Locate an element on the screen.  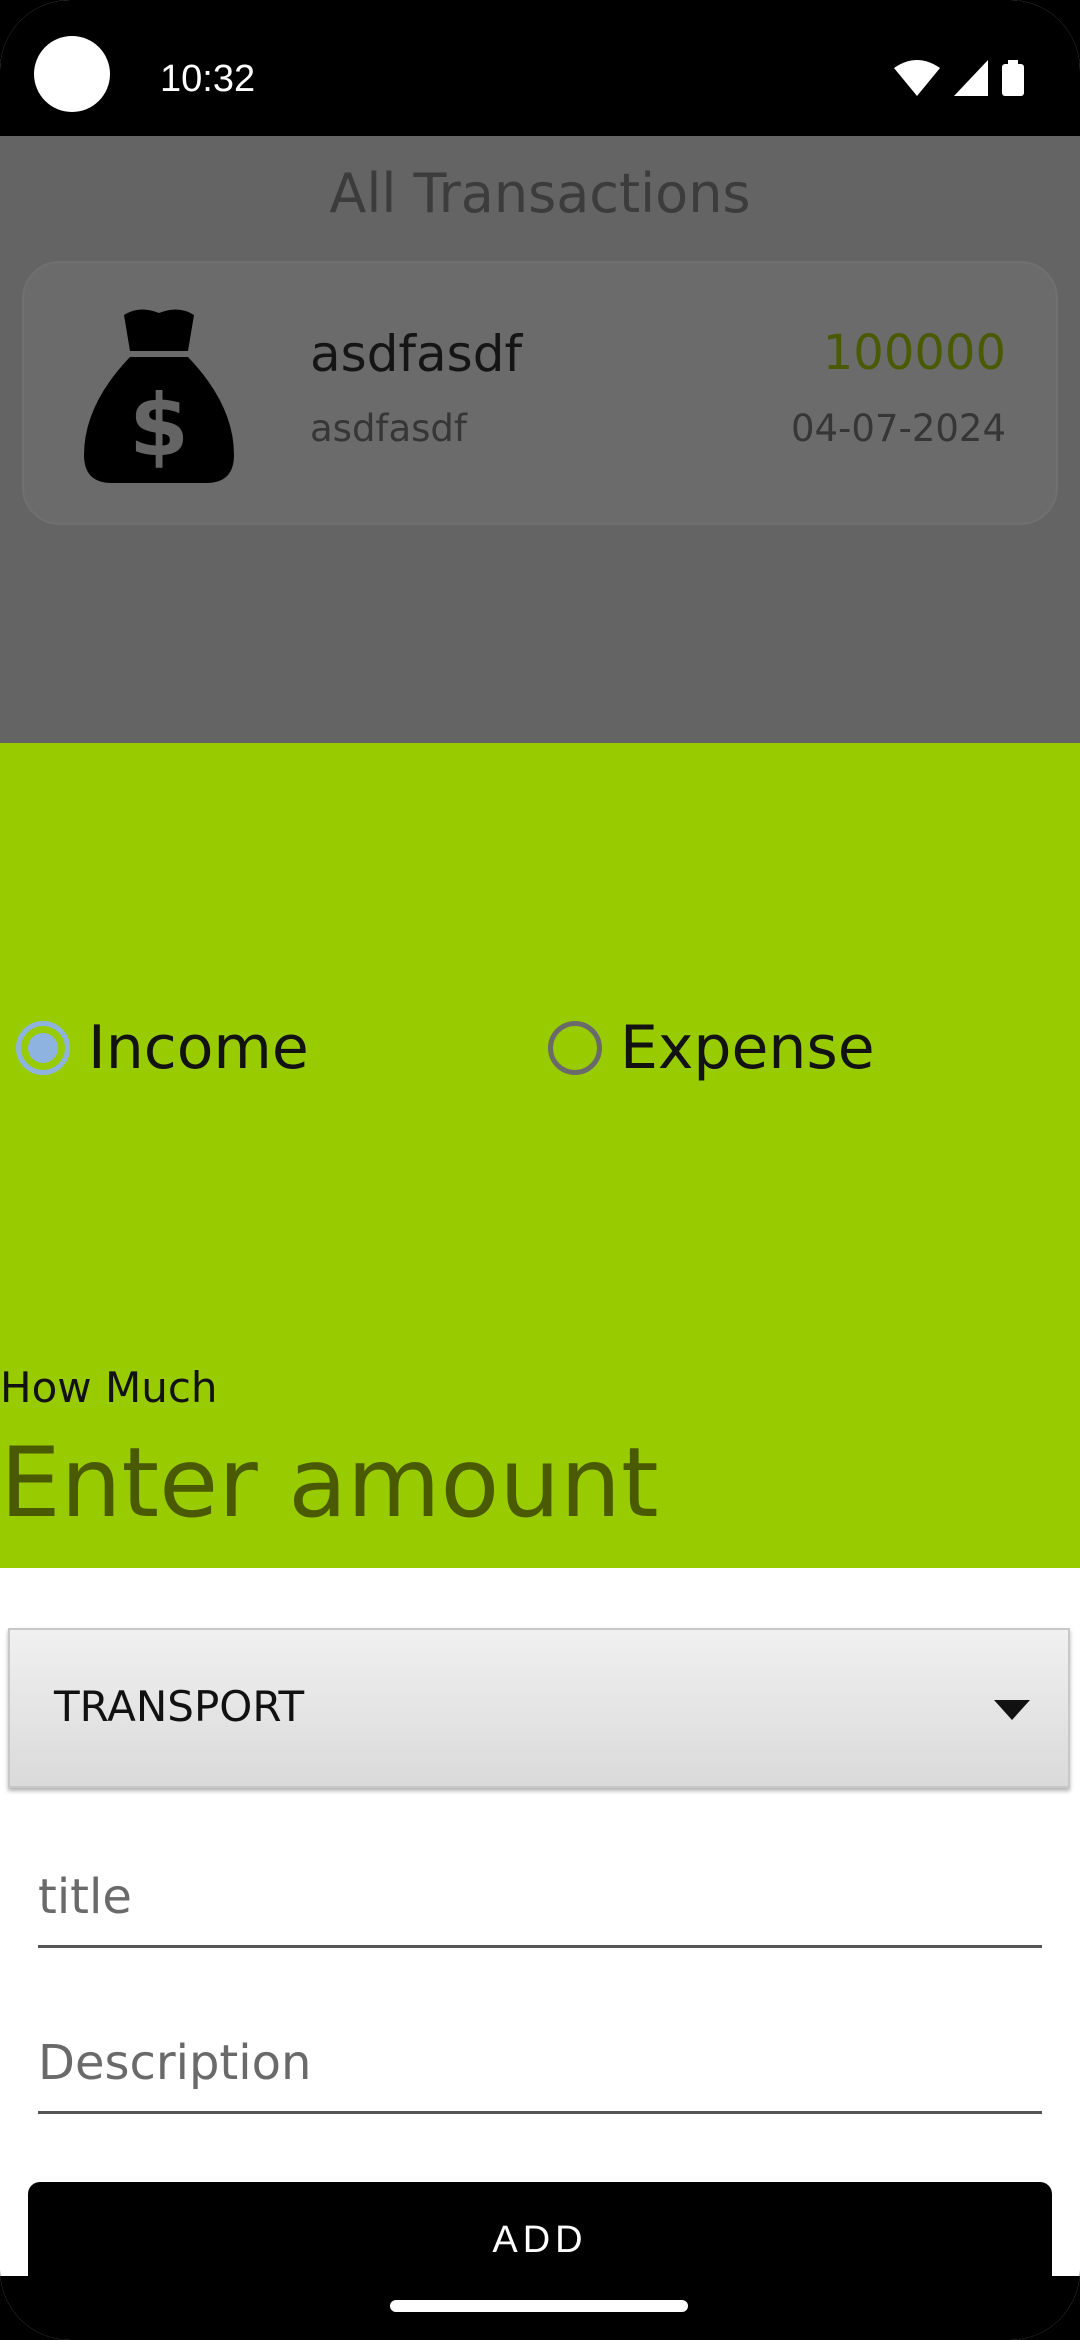
expense-radio: Expense is located at coordinates (711, 1048).